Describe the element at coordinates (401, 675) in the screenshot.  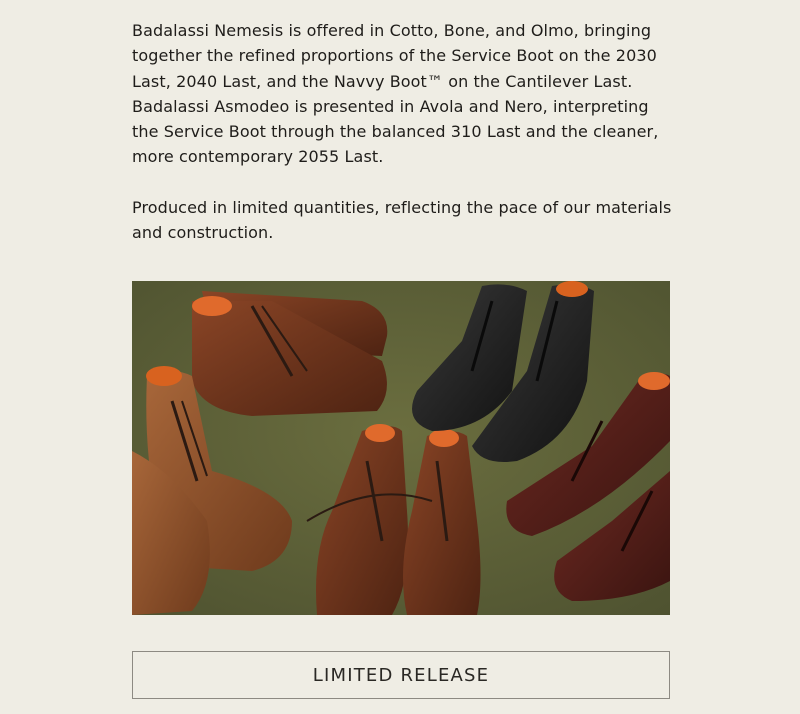
I see `limited-release-button: LIMITED RELEASE` at that location.